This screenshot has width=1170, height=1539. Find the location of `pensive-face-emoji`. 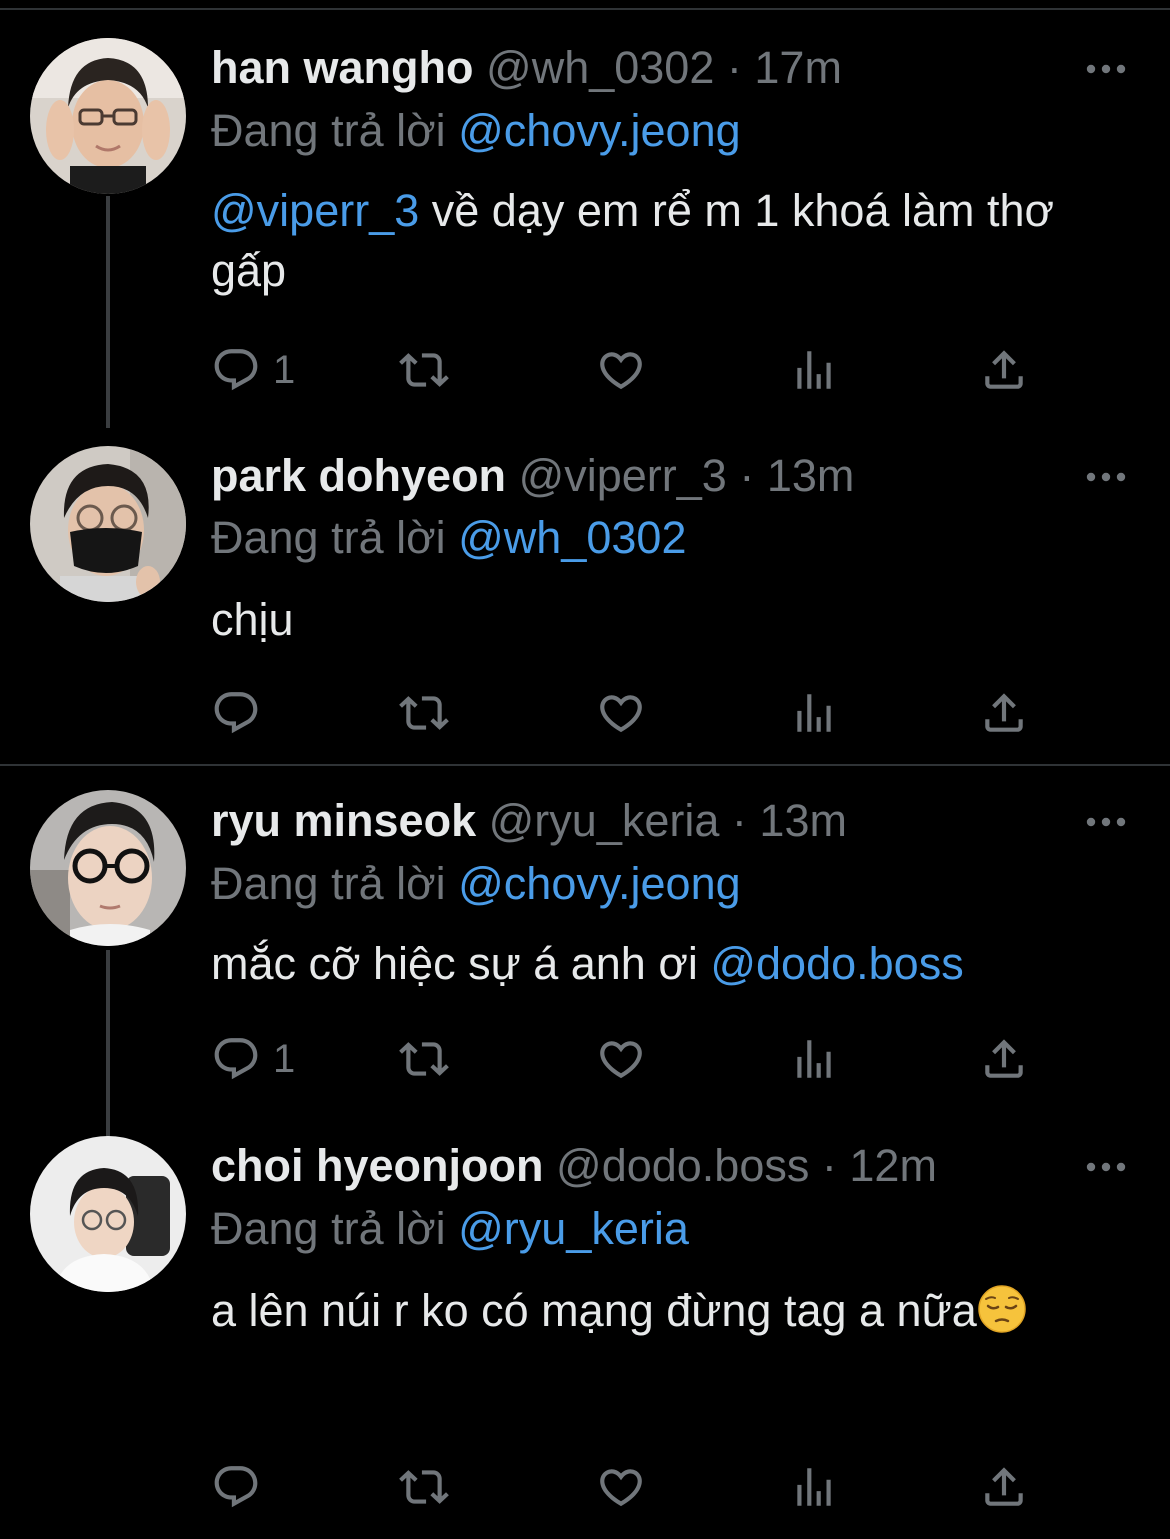

pensive-face-emoji is located at coordinates (1001, 1309).